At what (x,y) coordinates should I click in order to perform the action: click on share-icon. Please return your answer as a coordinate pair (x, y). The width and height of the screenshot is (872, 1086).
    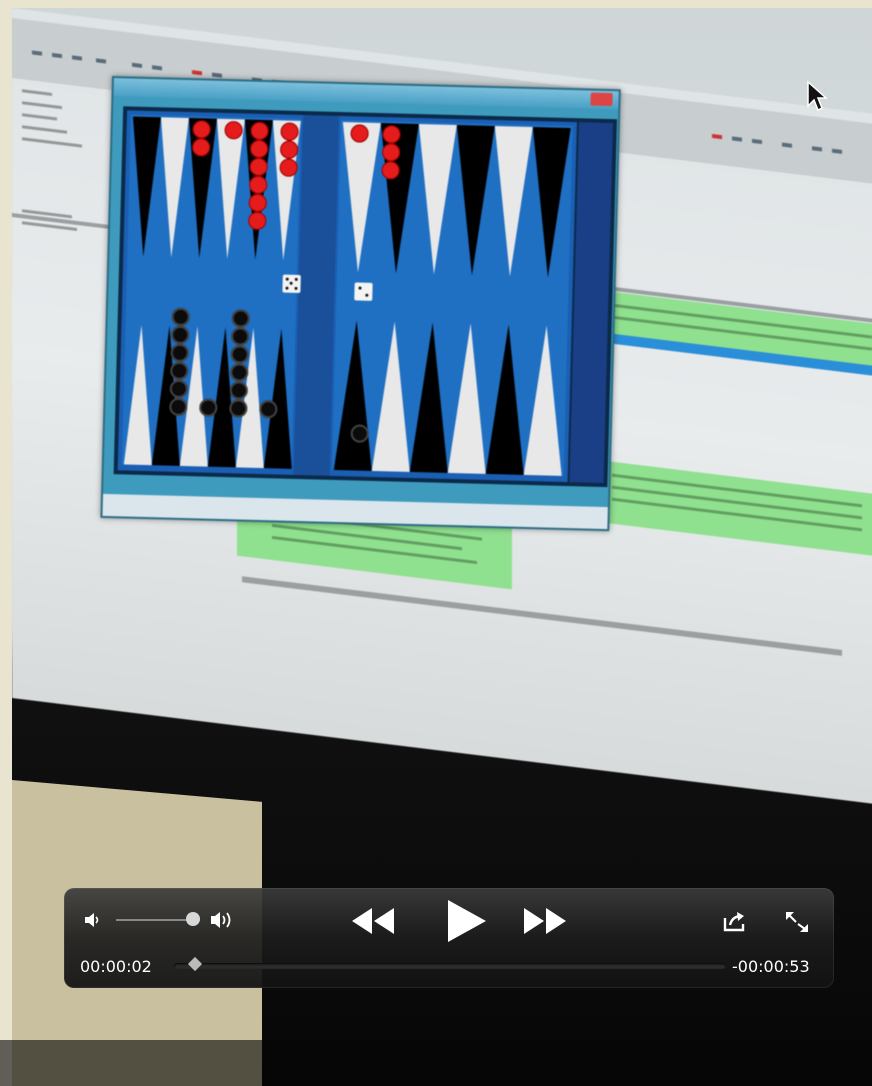
    Looking at the image, I should click on (735, 921).